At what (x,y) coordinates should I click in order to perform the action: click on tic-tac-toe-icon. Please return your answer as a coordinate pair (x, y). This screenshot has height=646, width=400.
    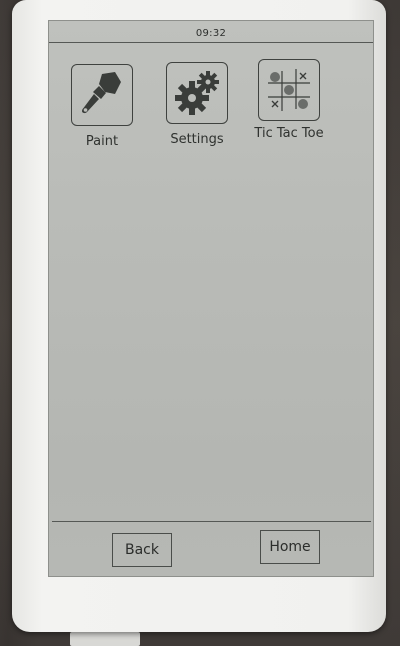
    Looking at the image, I should click on (289, 90).